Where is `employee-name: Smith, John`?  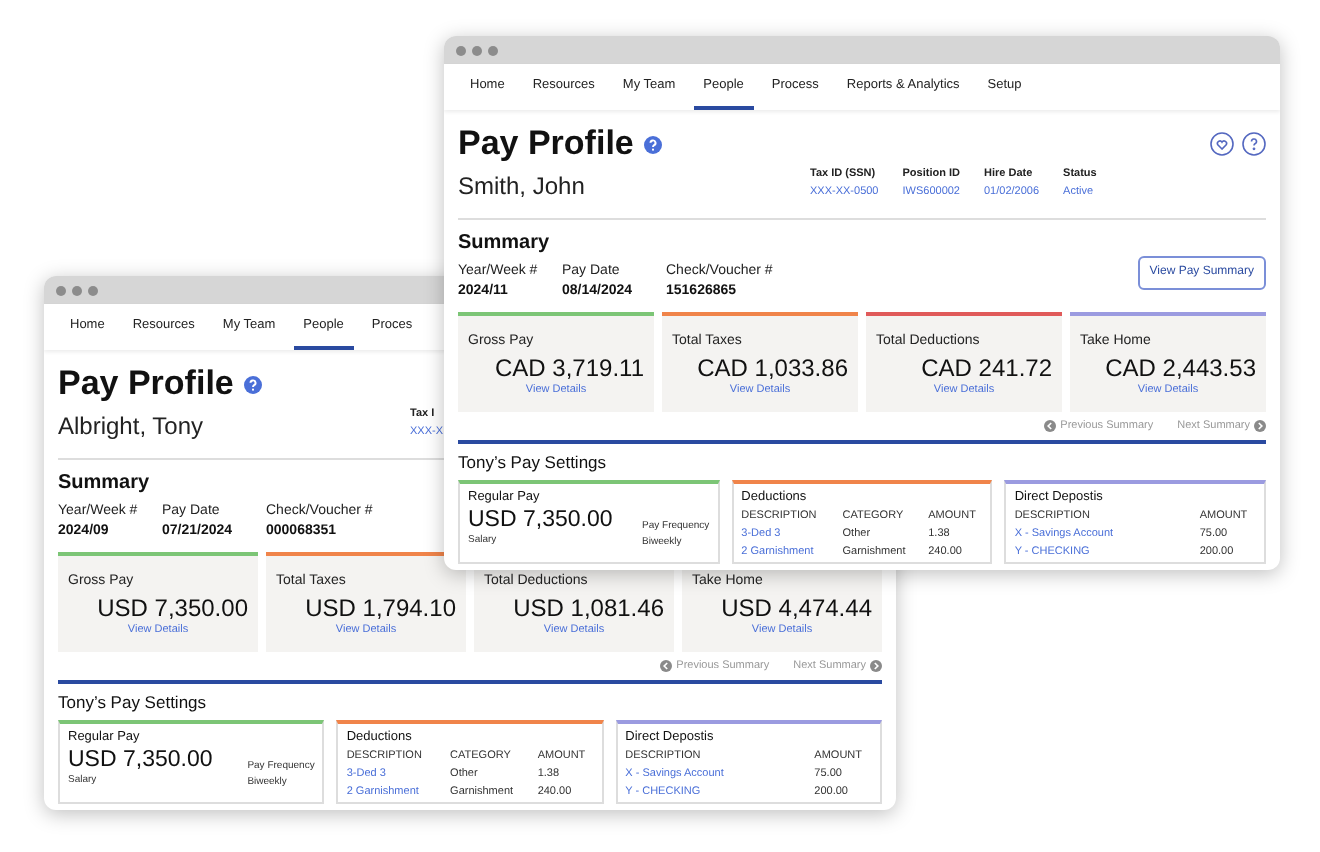 employee-name: Smith, John is located at coordinates (522, 186).